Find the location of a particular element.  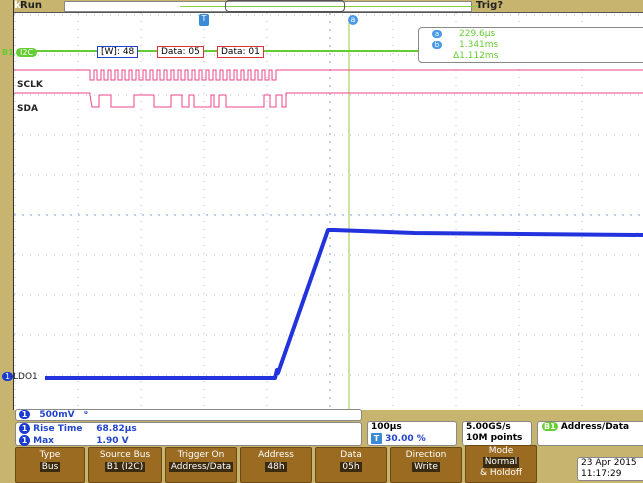

record-view is located at coordinates (272, 6).